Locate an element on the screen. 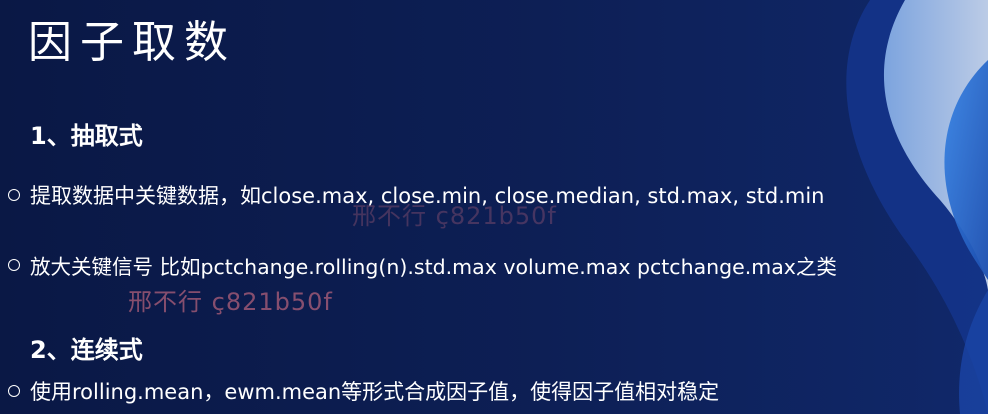 Image resolution: width=988 pixels, height=414 pixels. section-heading-extraction: 1、抽取式 is located at coordinates (86, 136).